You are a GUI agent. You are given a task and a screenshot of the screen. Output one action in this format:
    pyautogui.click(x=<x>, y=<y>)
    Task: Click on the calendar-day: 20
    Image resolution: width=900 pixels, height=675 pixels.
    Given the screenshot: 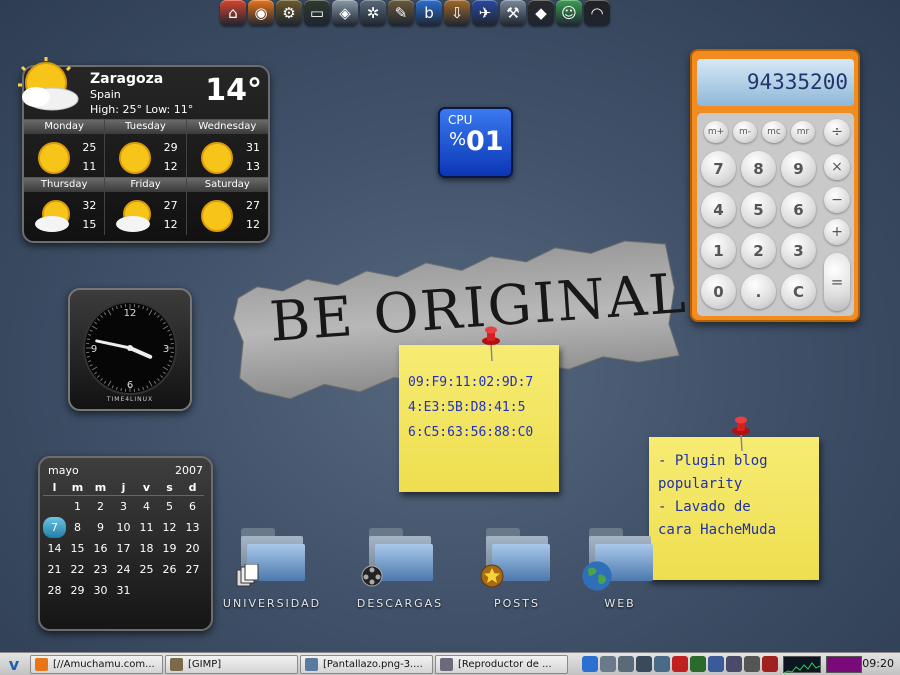 What is the action you would take?
    pyautogui.click(x=192, y=548)
    